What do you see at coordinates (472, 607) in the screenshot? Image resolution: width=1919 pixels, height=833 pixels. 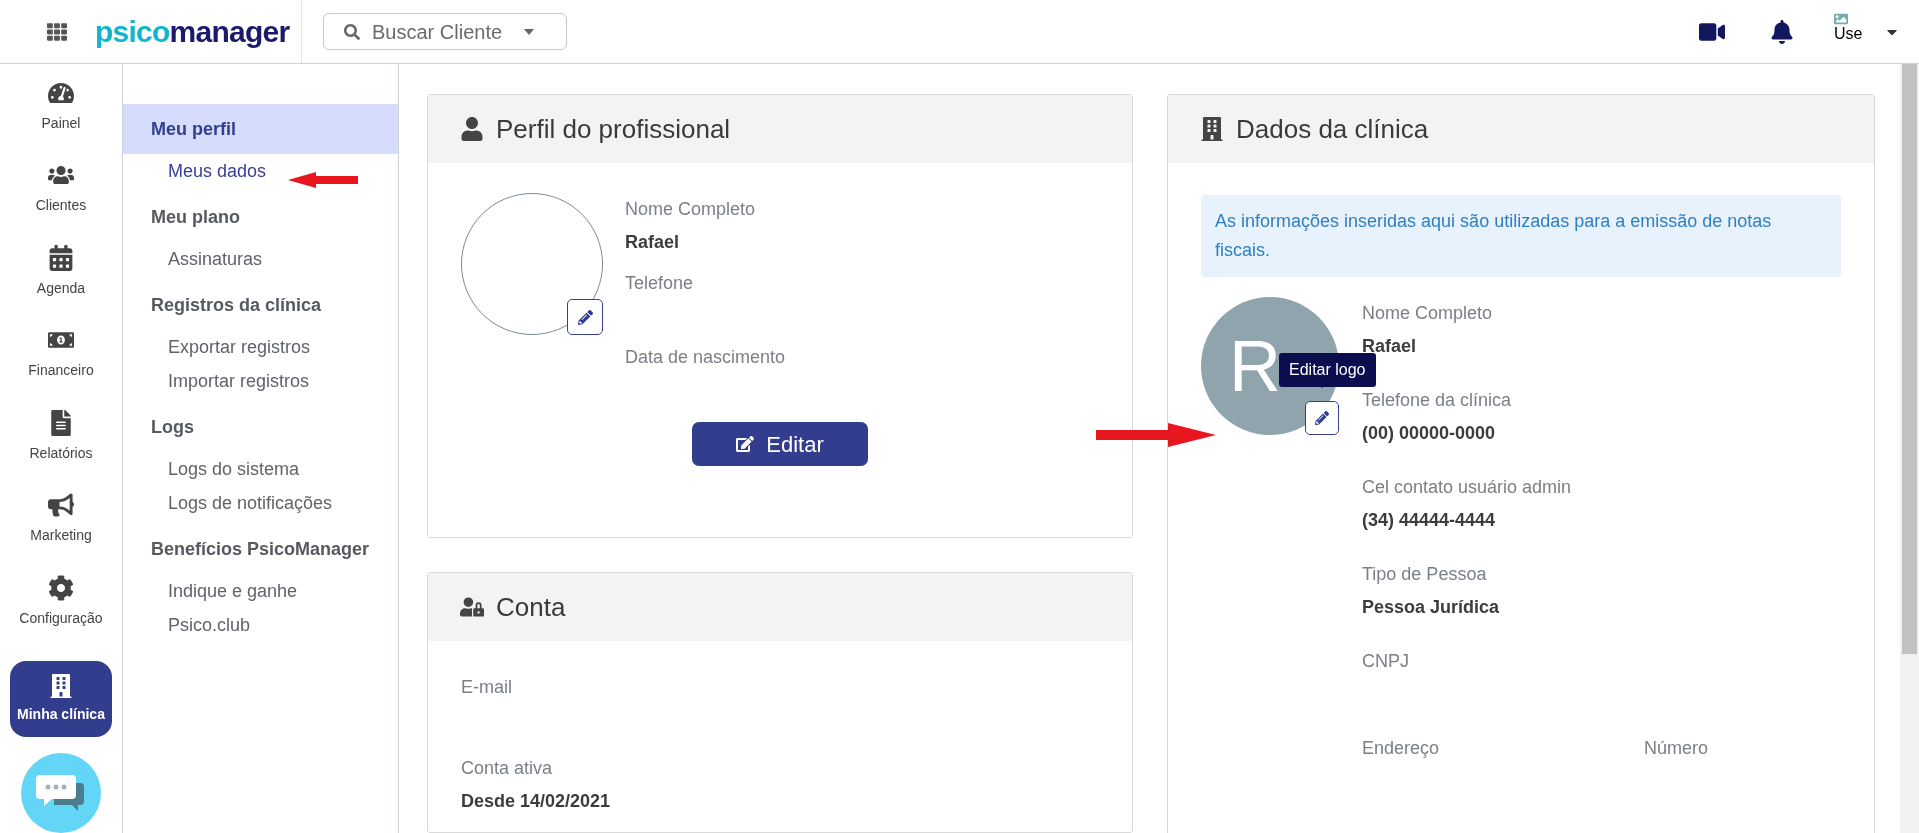 I see `user-lock-icon` at bounding box center [472, 607].